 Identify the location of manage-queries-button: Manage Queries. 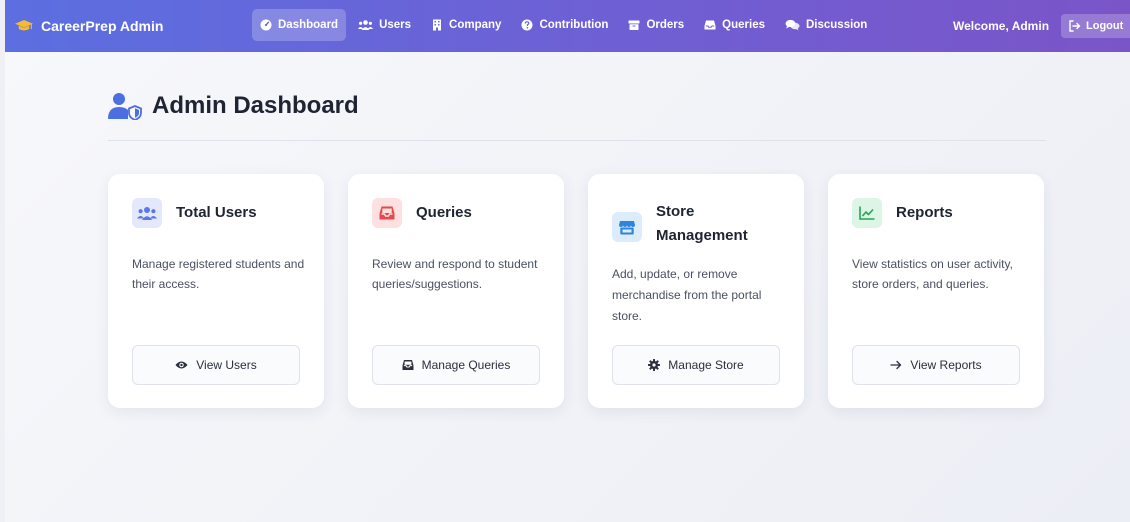
(456, 365).